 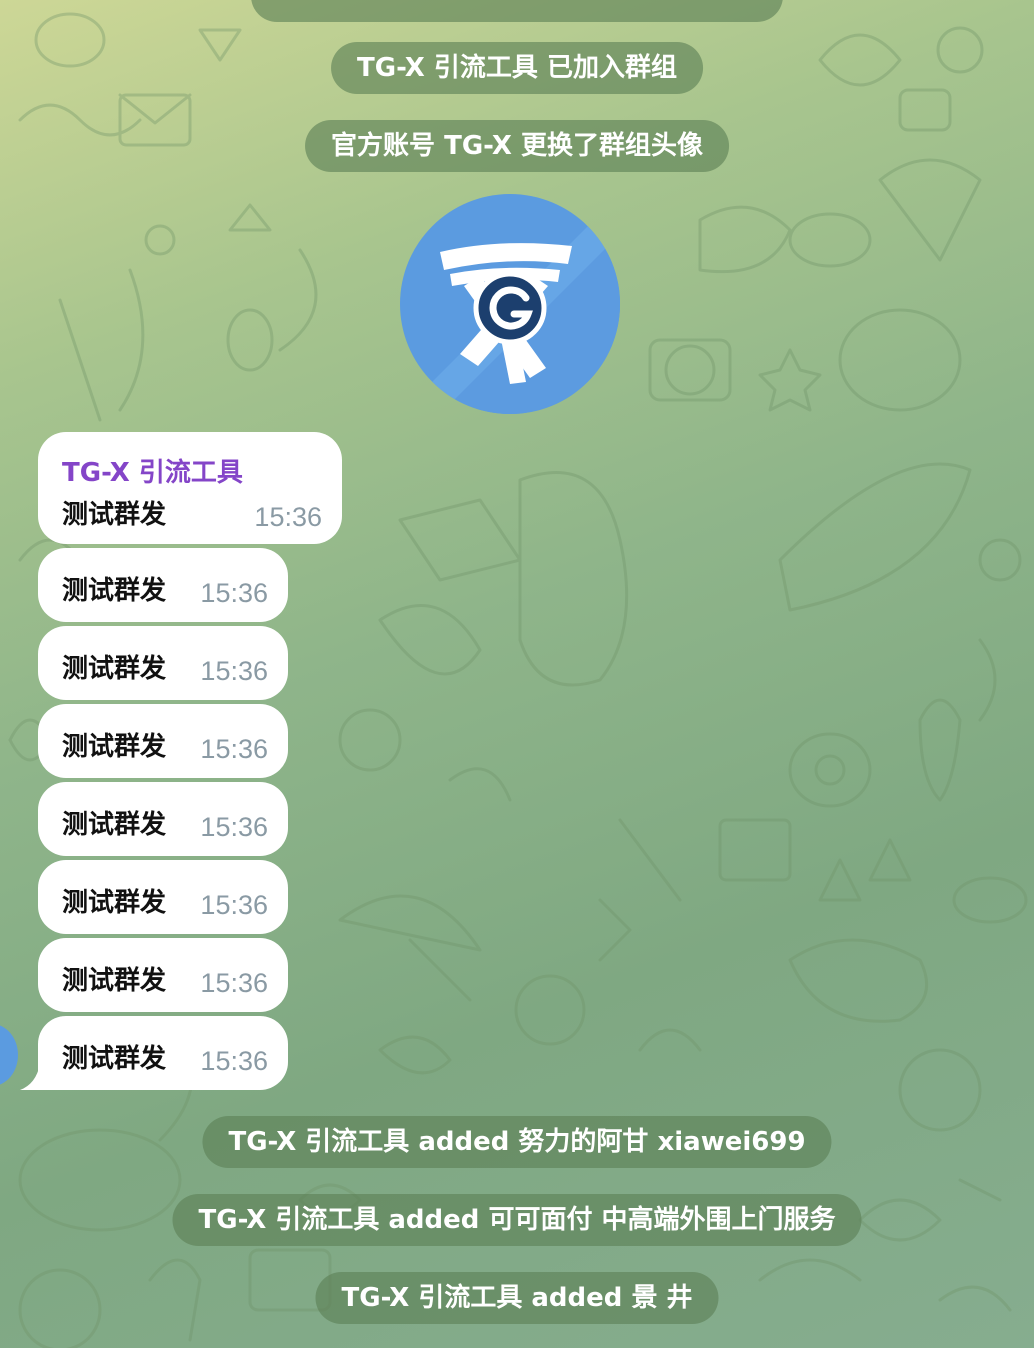 I want to click on group-photo, so click(x=510, y=304).